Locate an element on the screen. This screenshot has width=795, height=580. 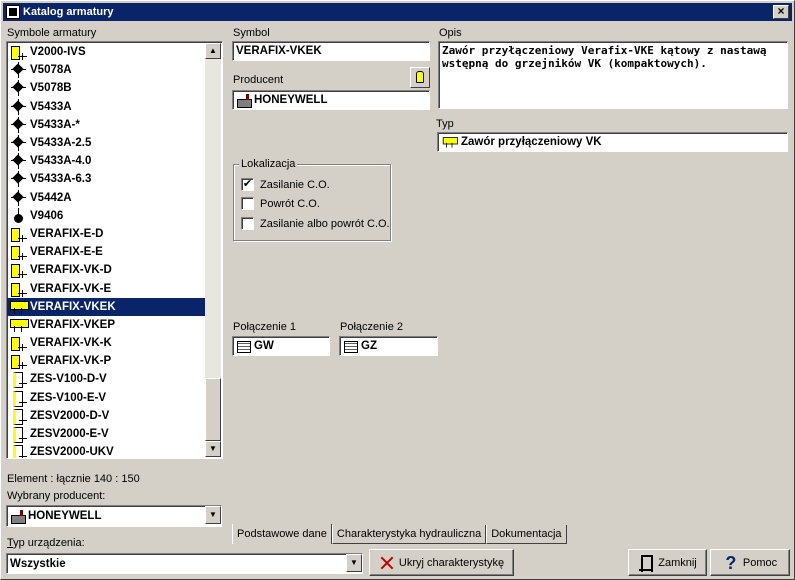
hide-characteristic-button: Ukryj charakterystykę is located at coordinates (441, 562).